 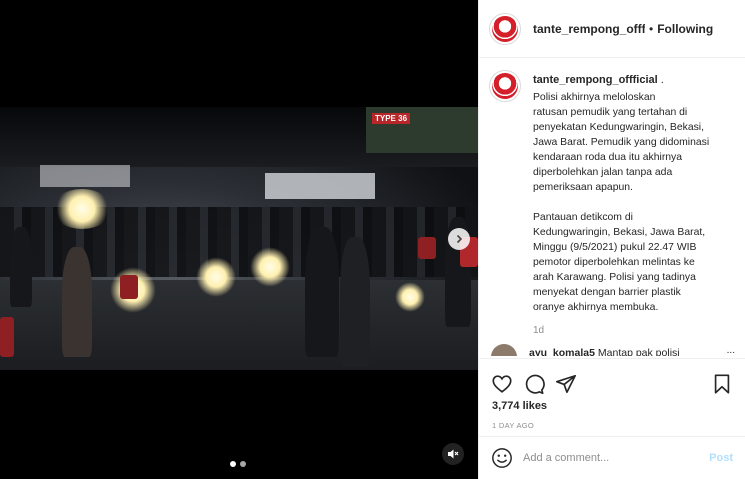 I want to click on comment-text: Mantap pak polisi, so click(x=638, y=351).